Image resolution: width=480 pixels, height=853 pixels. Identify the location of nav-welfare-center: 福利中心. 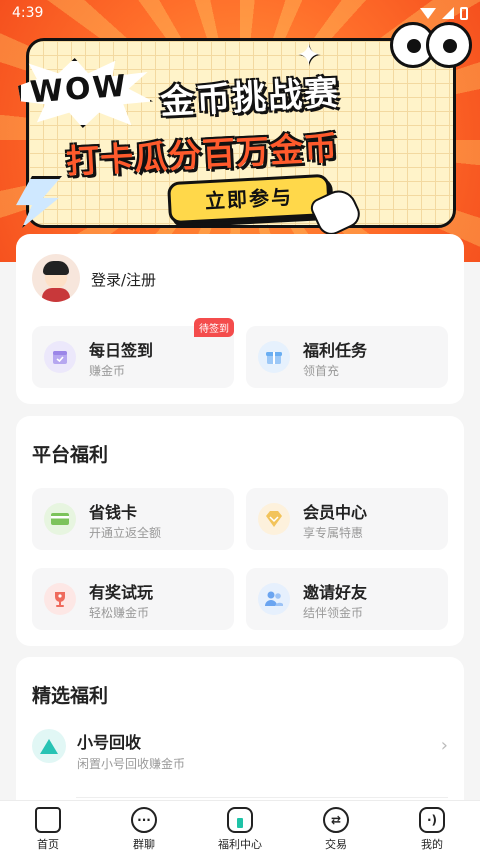
(240, 827).